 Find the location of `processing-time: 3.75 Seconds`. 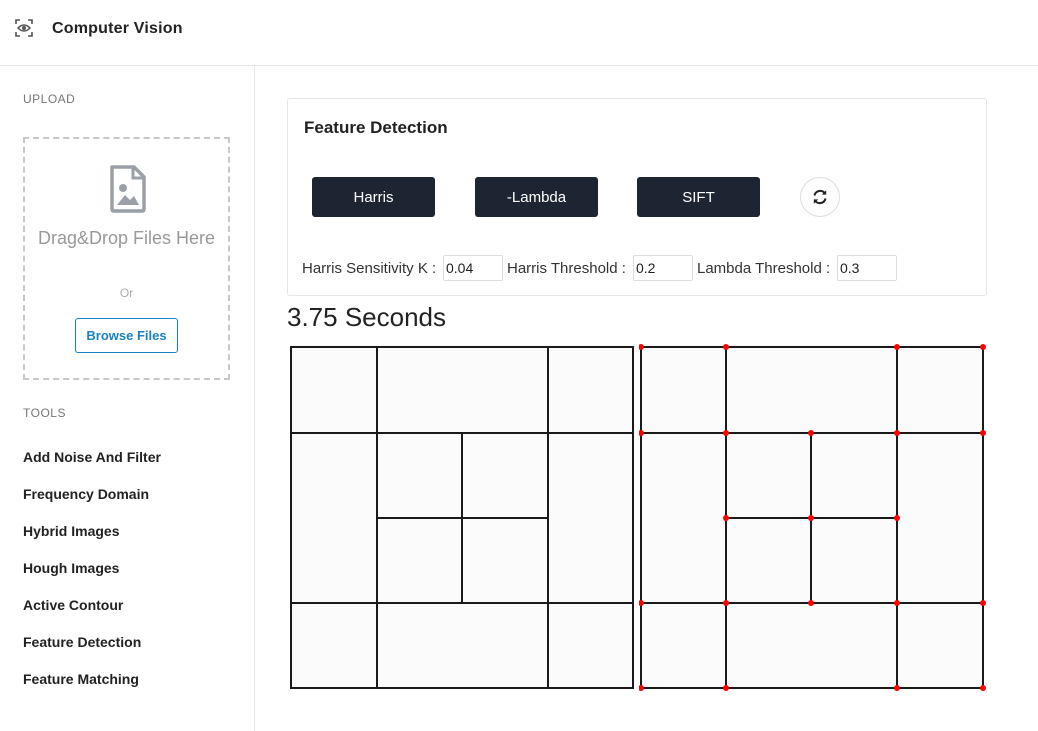

processing-time: 3.75 Seconds is located at coordinates (367, 317).